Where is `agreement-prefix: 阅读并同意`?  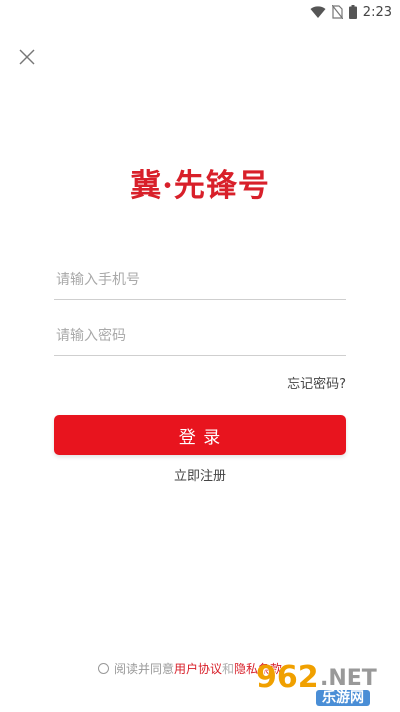
agreement-prefix: 阅读并同意 is located at coordinates (144, 669).